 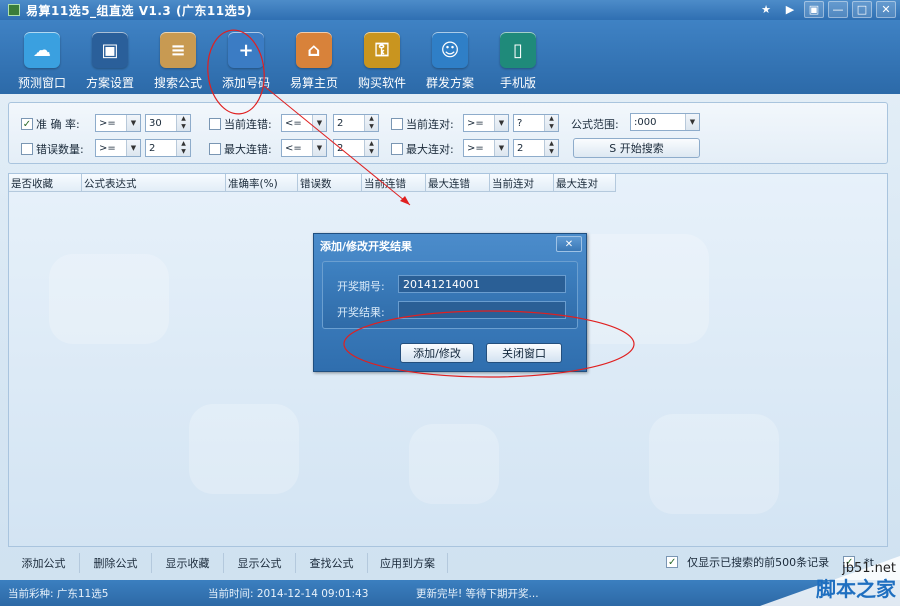 I want to click on error-count-spinner: 2 ▲ ▼, so click(x=168, y=148).